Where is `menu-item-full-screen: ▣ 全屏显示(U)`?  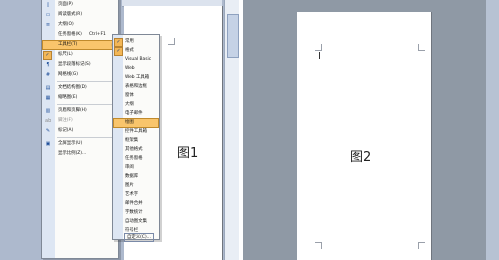 menu-item-full-screen: ▣ 全屏显示(U) is located at coordinates (80, 144).